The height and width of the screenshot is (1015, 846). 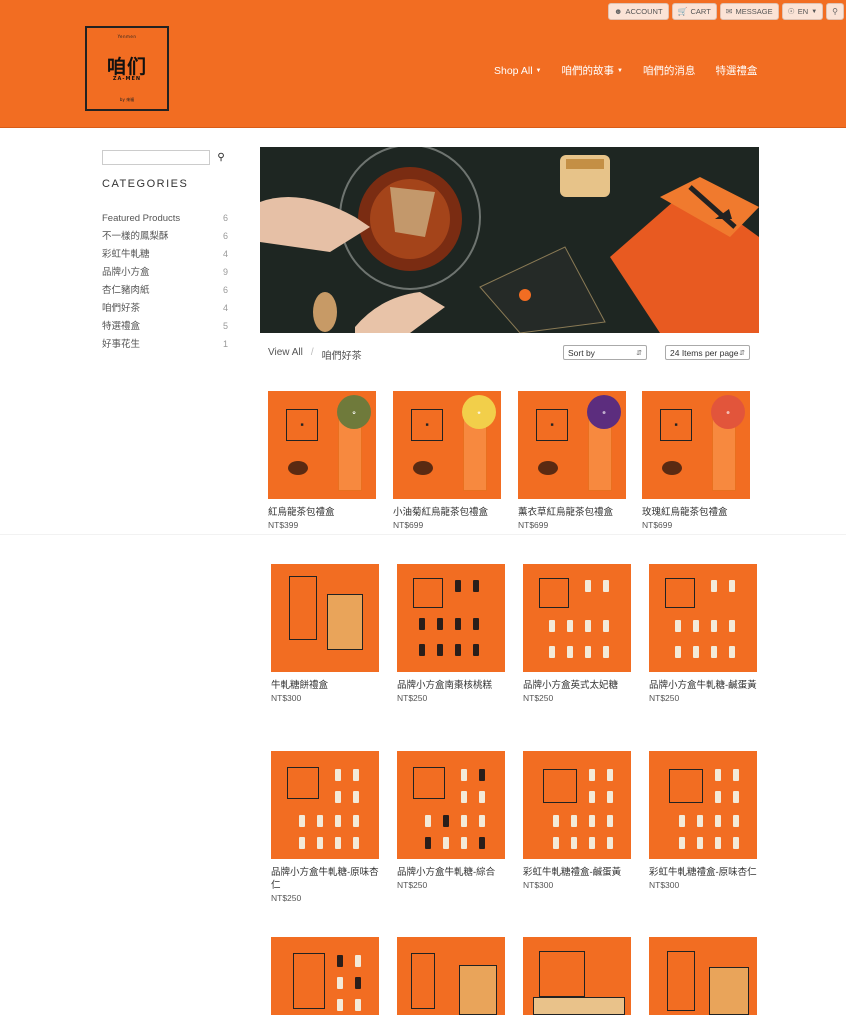 What do you see at coordinates (802, 11) in the screenshot?
I see `language-button: ☉ EN ▼` at bounding box center [802, 11].